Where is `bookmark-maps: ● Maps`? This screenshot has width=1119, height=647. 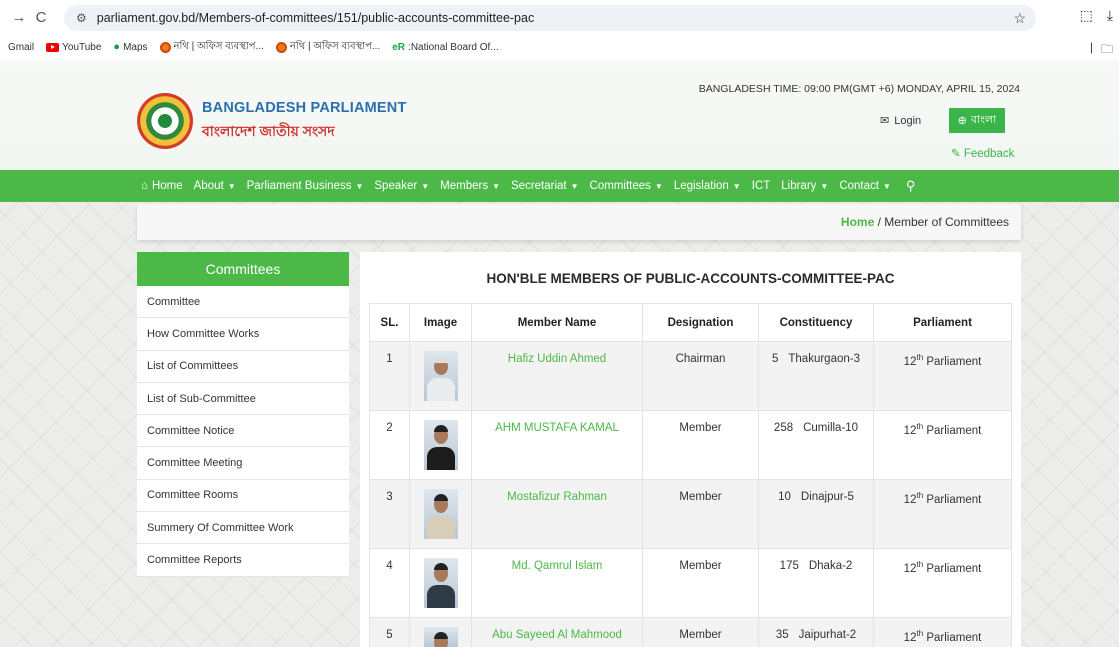 bookmark-maps: ● Maps is located at coordinates (130, 47).